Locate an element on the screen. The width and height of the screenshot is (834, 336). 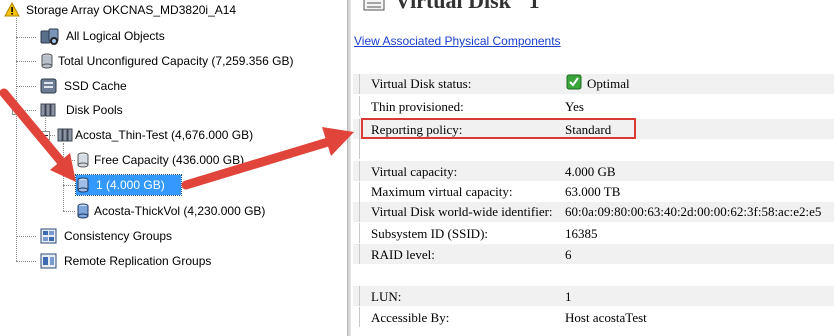
collapse-toggle-pool is located at coordinates (45, 135).